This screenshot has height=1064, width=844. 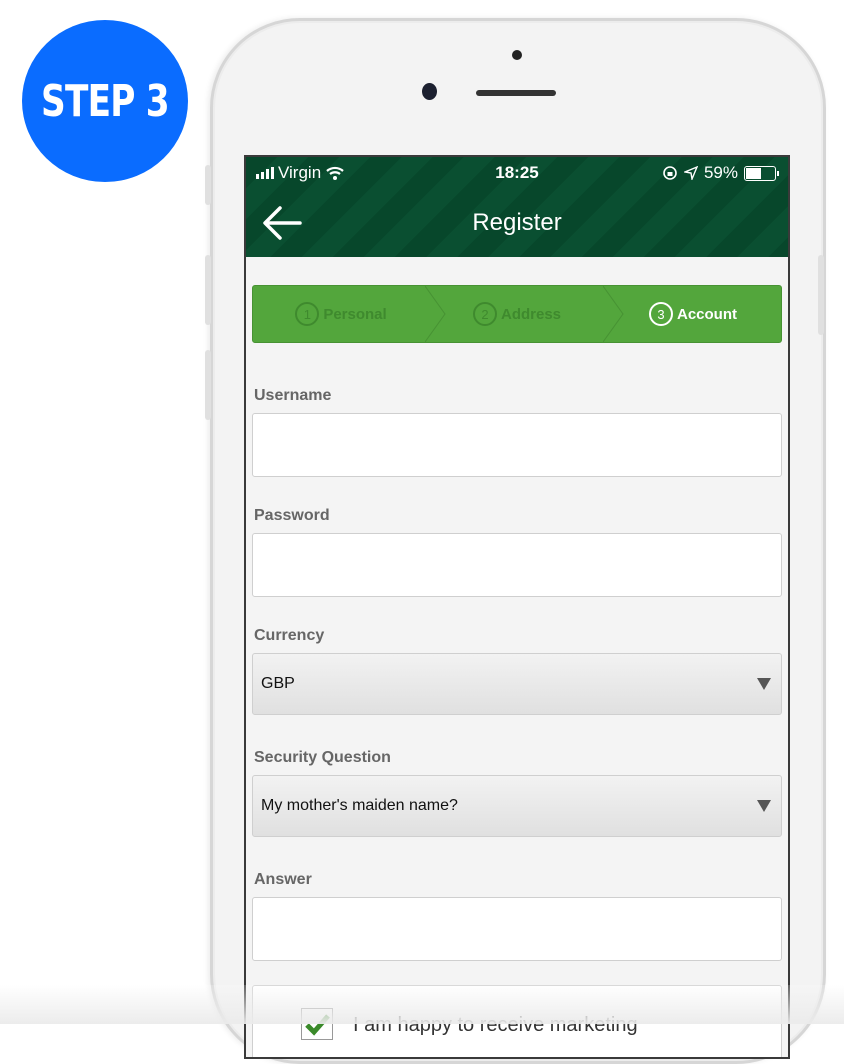 I want to click on bottom-fade, so click(x=422, y=1004).